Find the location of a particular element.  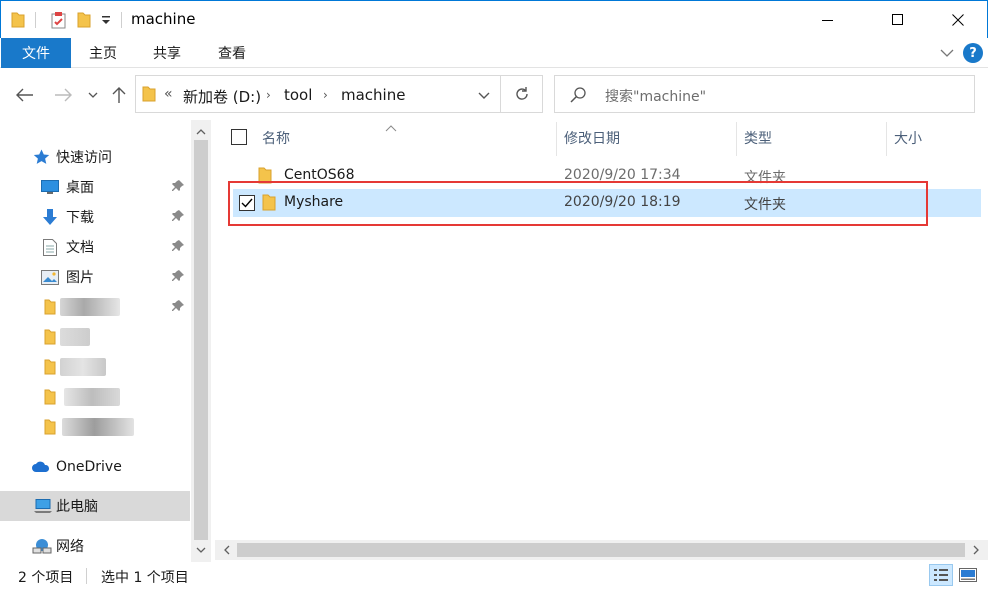

folder-app-icon is located at coordinates (18, 20).